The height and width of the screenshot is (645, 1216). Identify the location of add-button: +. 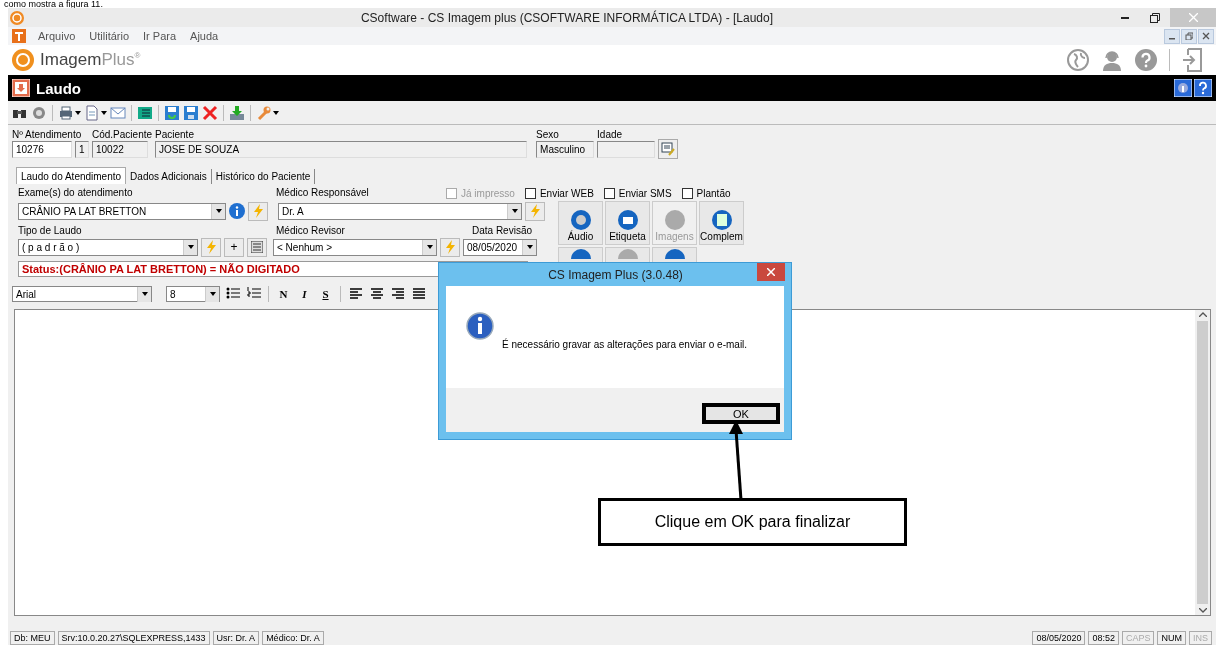
(234, 247).